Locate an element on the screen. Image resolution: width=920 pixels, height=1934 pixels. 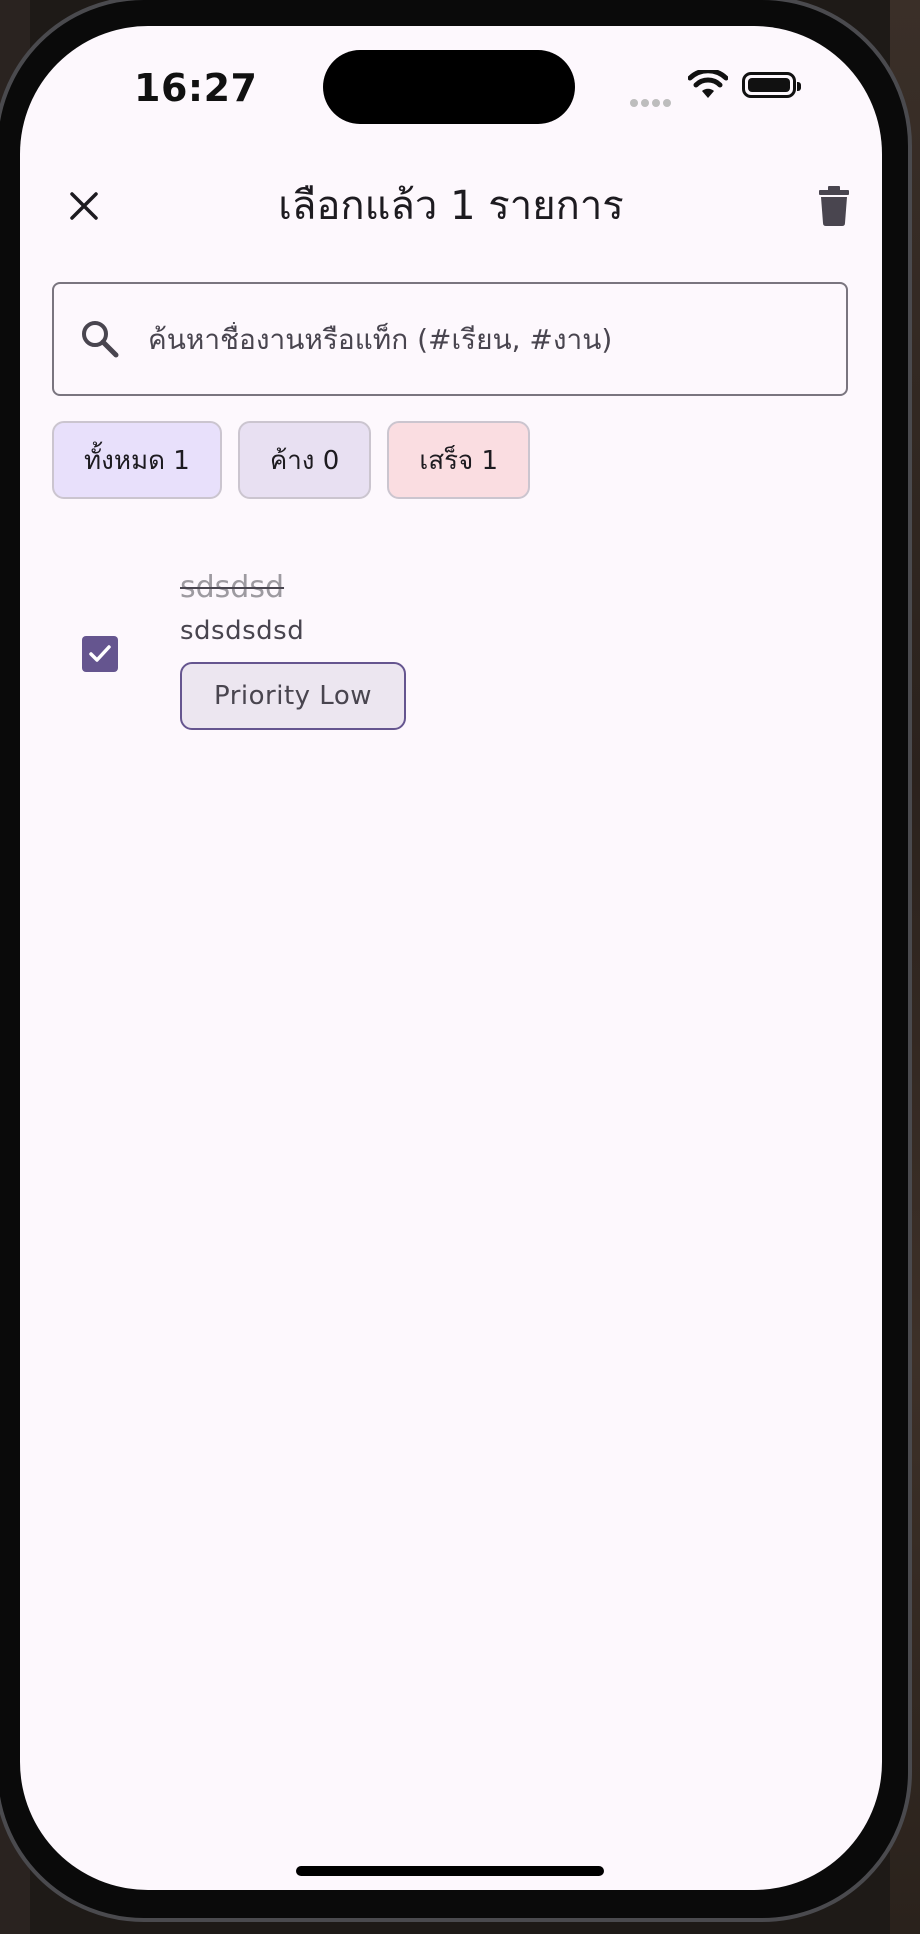
filter-chips: ทั้งหมด 1 ค้าง 0 เสร็จ 1 is located at coordinates (299, 460).